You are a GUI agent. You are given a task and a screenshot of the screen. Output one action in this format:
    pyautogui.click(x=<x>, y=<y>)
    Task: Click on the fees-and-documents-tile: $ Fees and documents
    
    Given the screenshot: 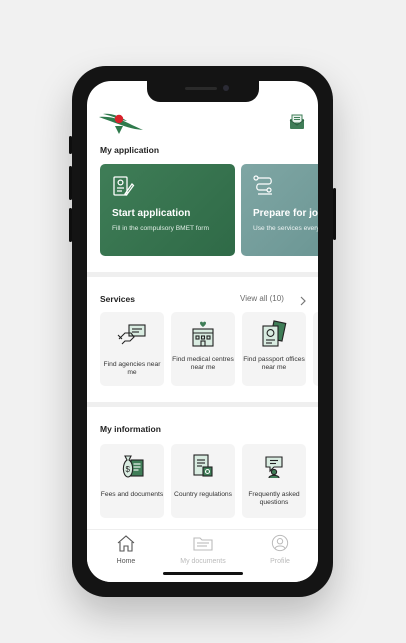 What is the action you would take?
    pyautogui.click(x=132, y=481)
    